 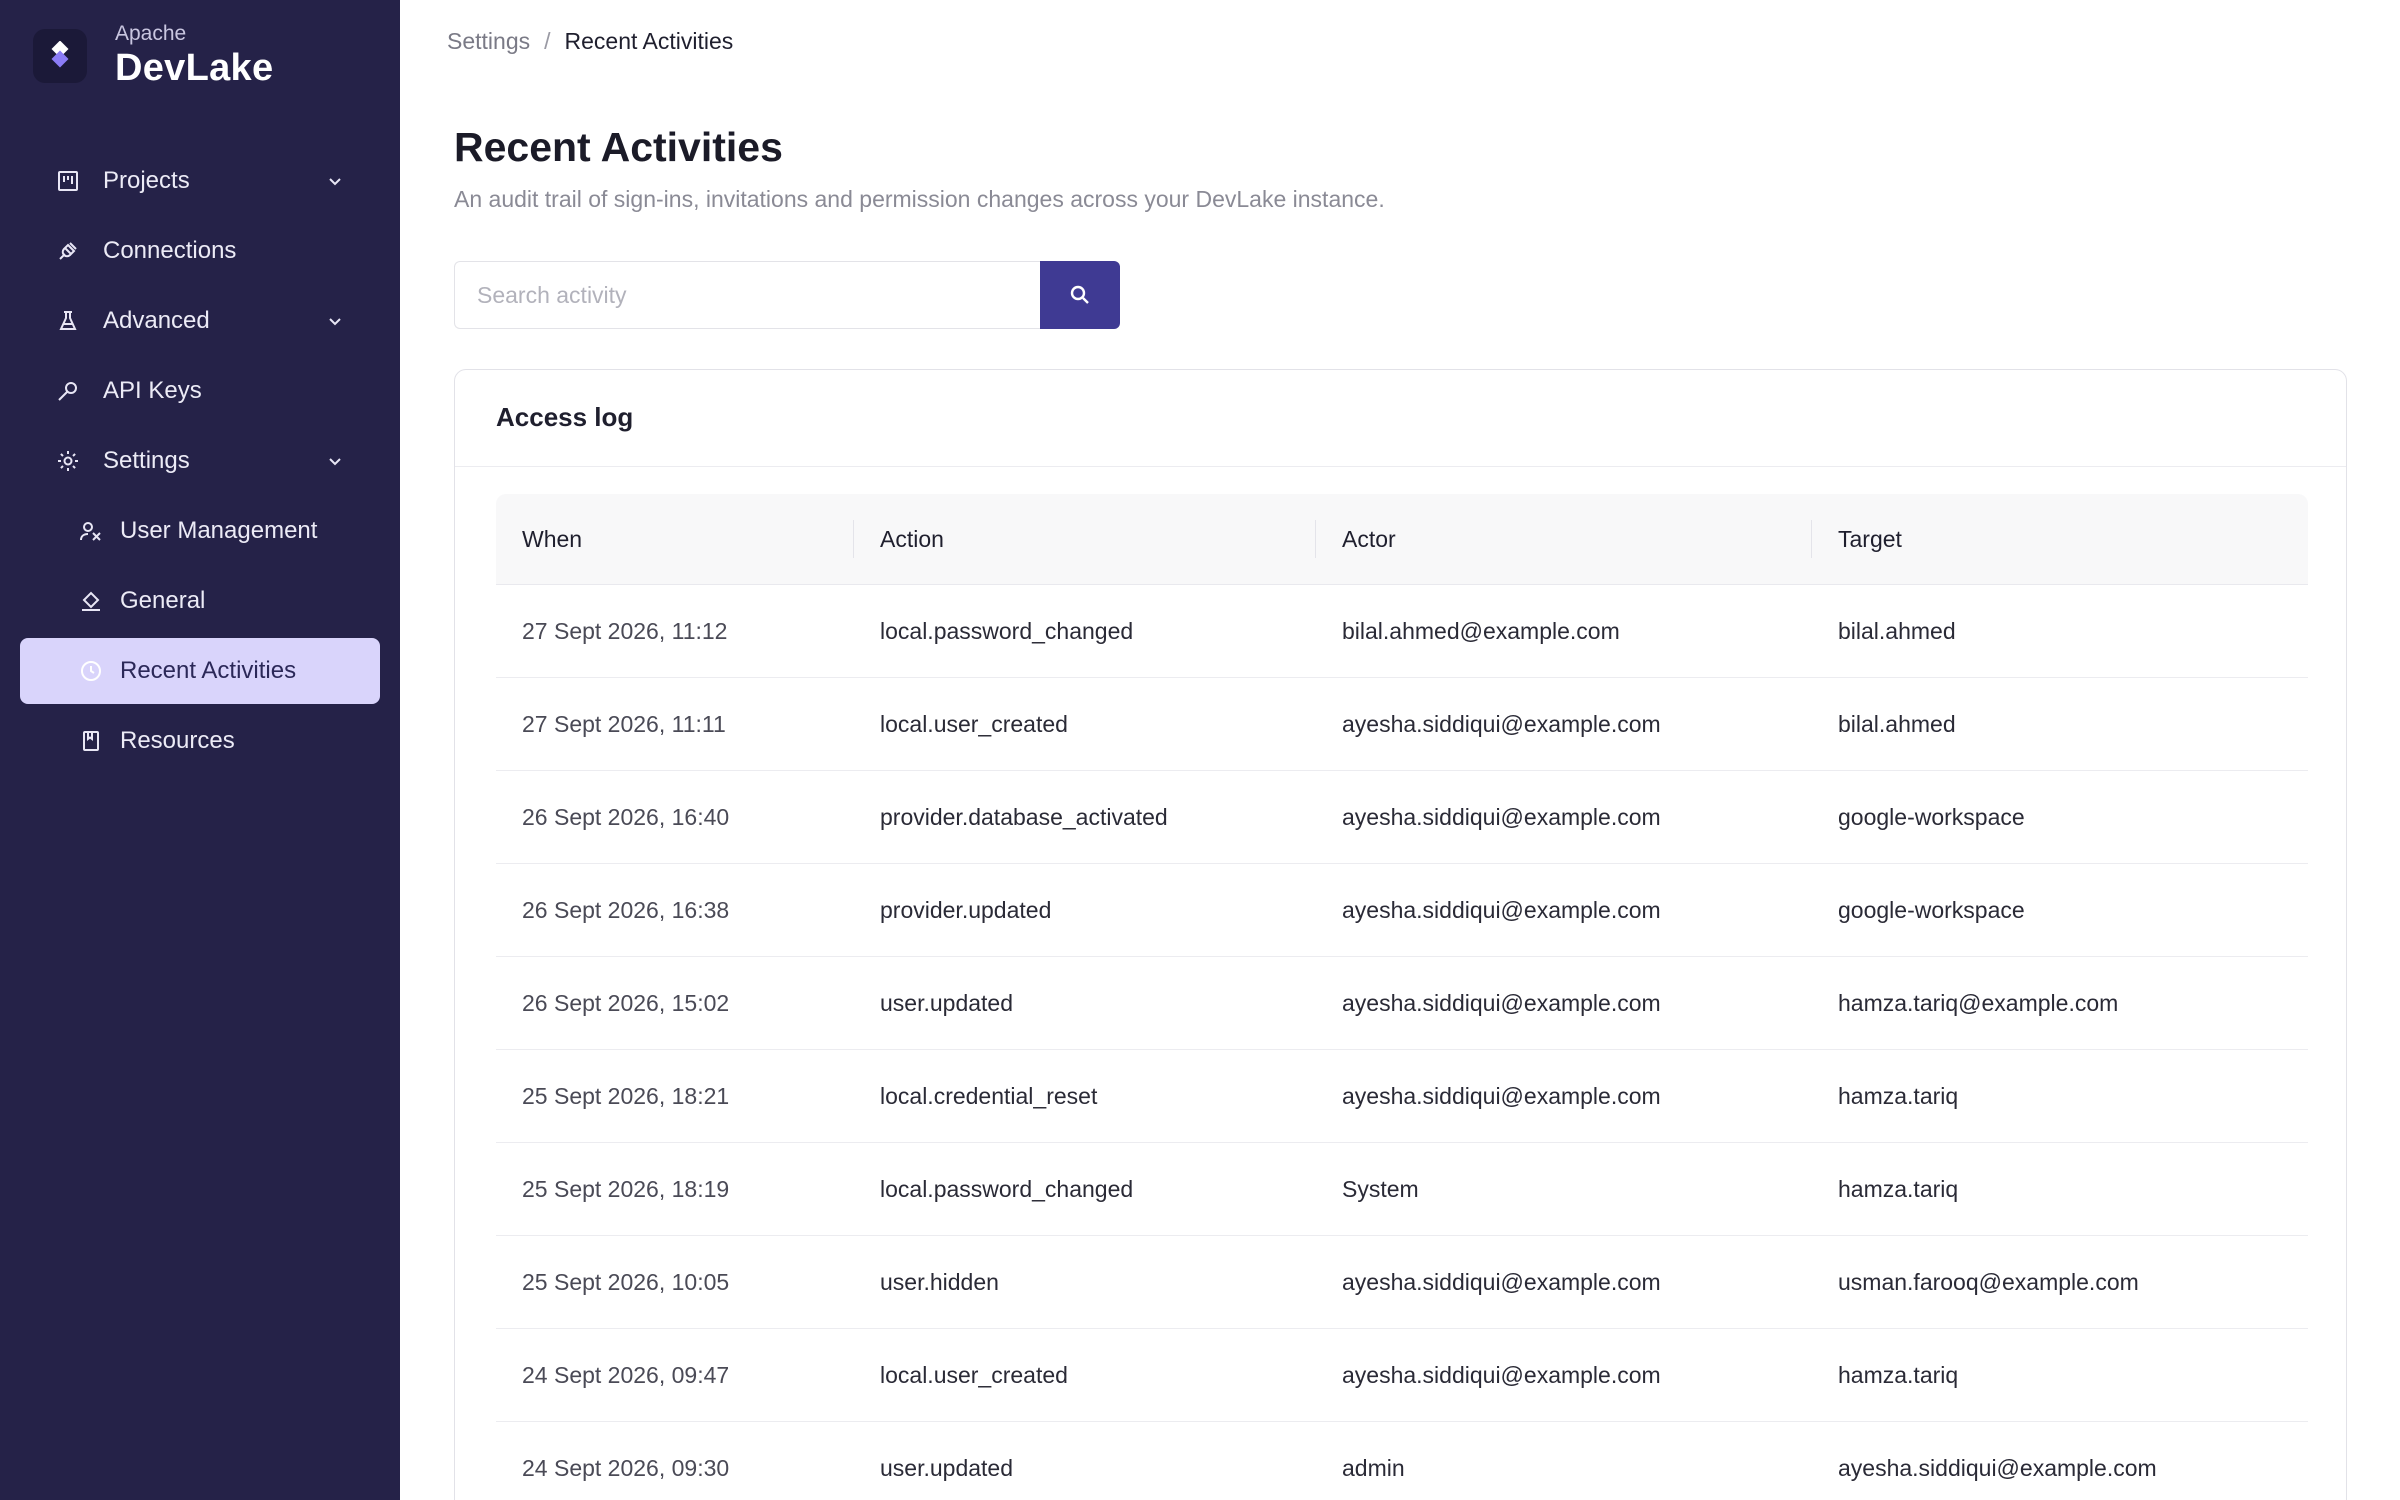 I want to click on clock-icon, so click(x=91, y=671).